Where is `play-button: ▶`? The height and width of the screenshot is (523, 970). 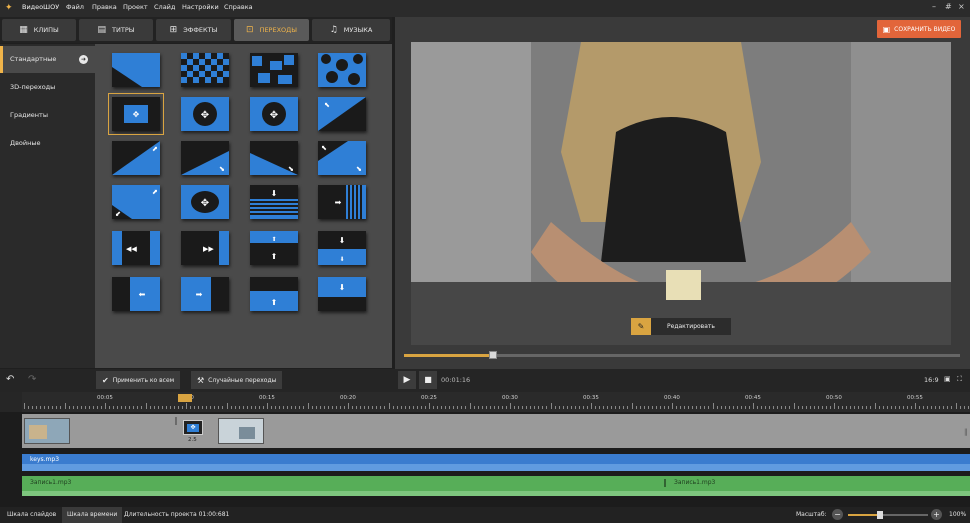
play-button: ▶ is located at coordinates (407, 380).